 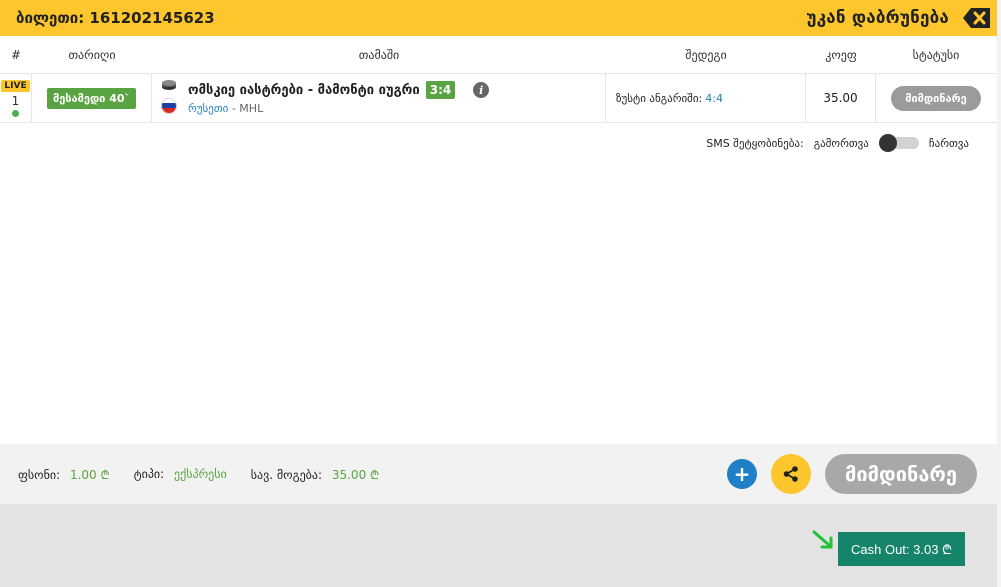 What do you see at coordinates (481, 90) in the screenshot?
I see `info-icon: i` at bounding box center [481, 90].